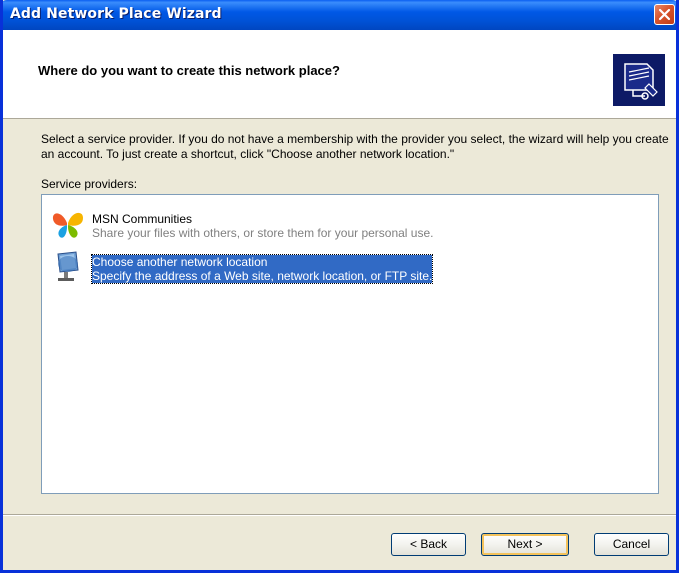  I want to click on next-button: Next >, so click(525, 544).